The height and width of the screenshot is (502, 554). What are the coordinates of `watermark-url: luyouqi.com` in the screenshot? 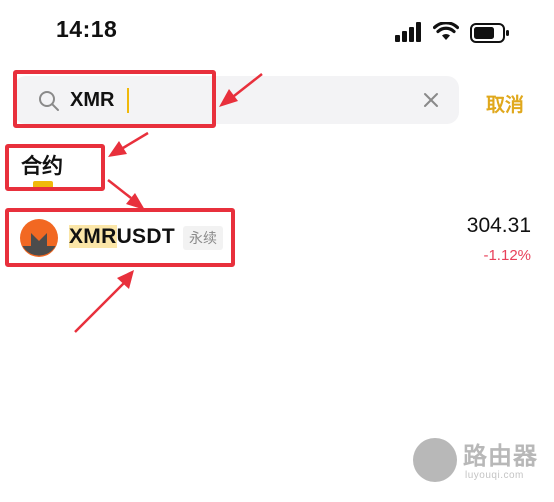 It's located at (494, 475).